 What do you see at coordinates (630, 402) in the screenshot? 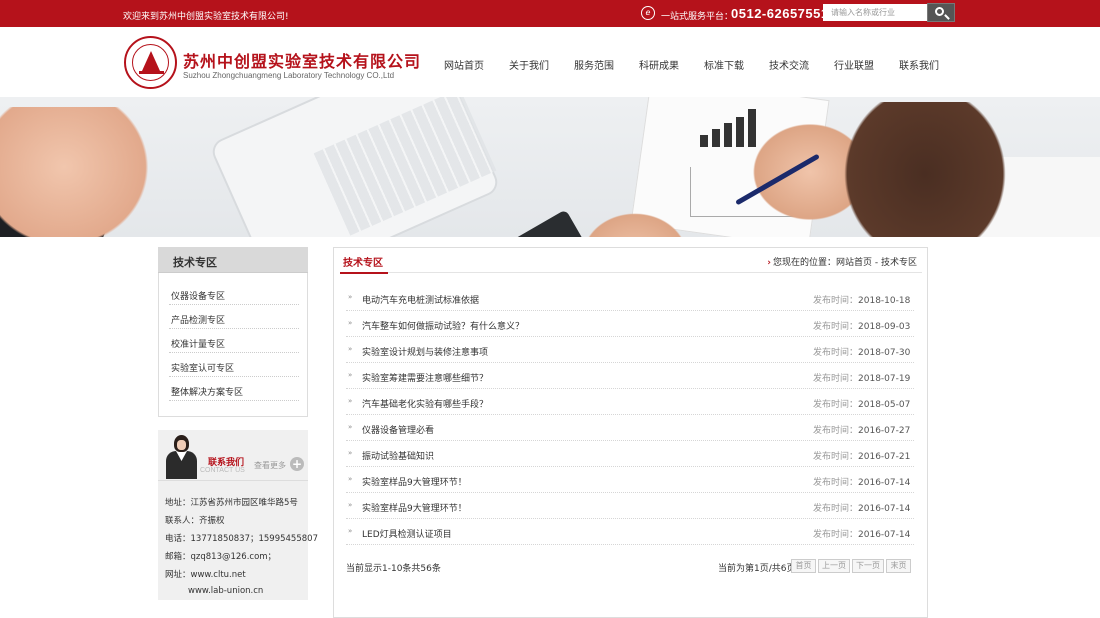
I see `list-item: » 汽车基础老化实验有哪些手段？ 发布时间：2018-05-07` at bounding box center [630, 402].